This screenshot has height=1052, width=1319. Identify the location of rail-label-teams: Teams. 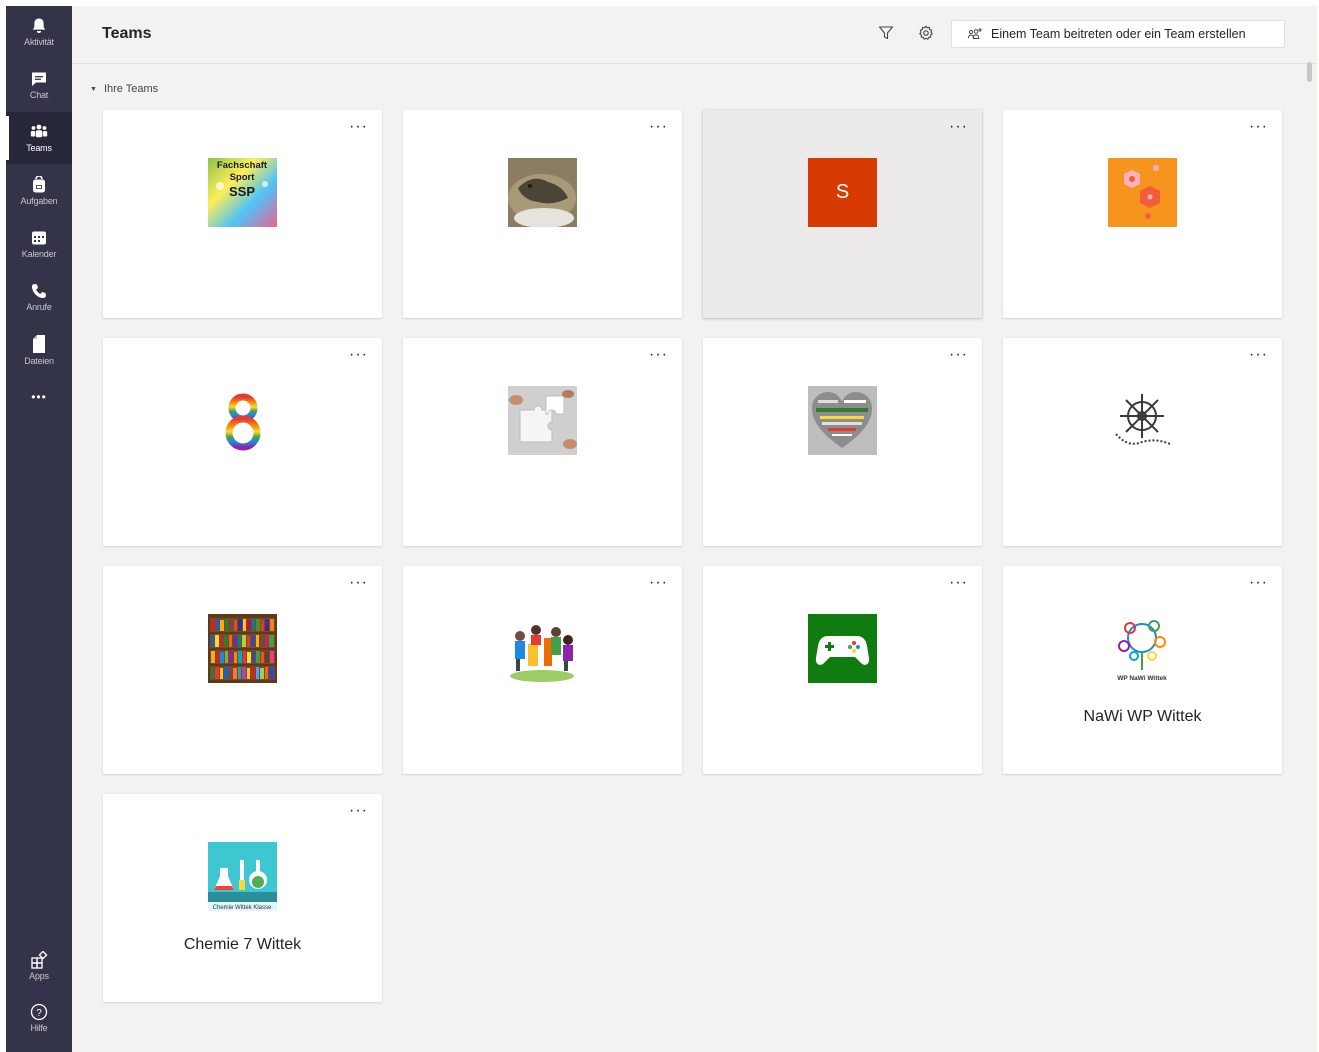
(39, 148).